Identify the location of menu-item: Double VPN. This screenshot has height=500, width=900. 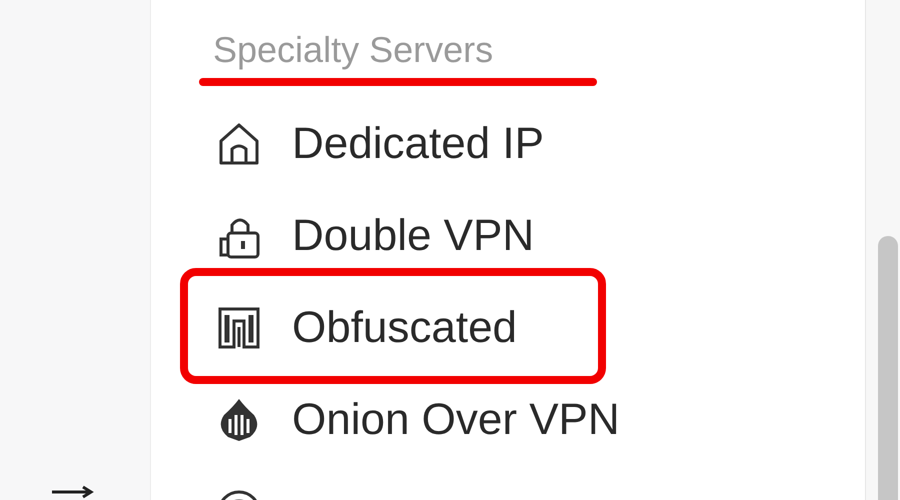
(413, 236).